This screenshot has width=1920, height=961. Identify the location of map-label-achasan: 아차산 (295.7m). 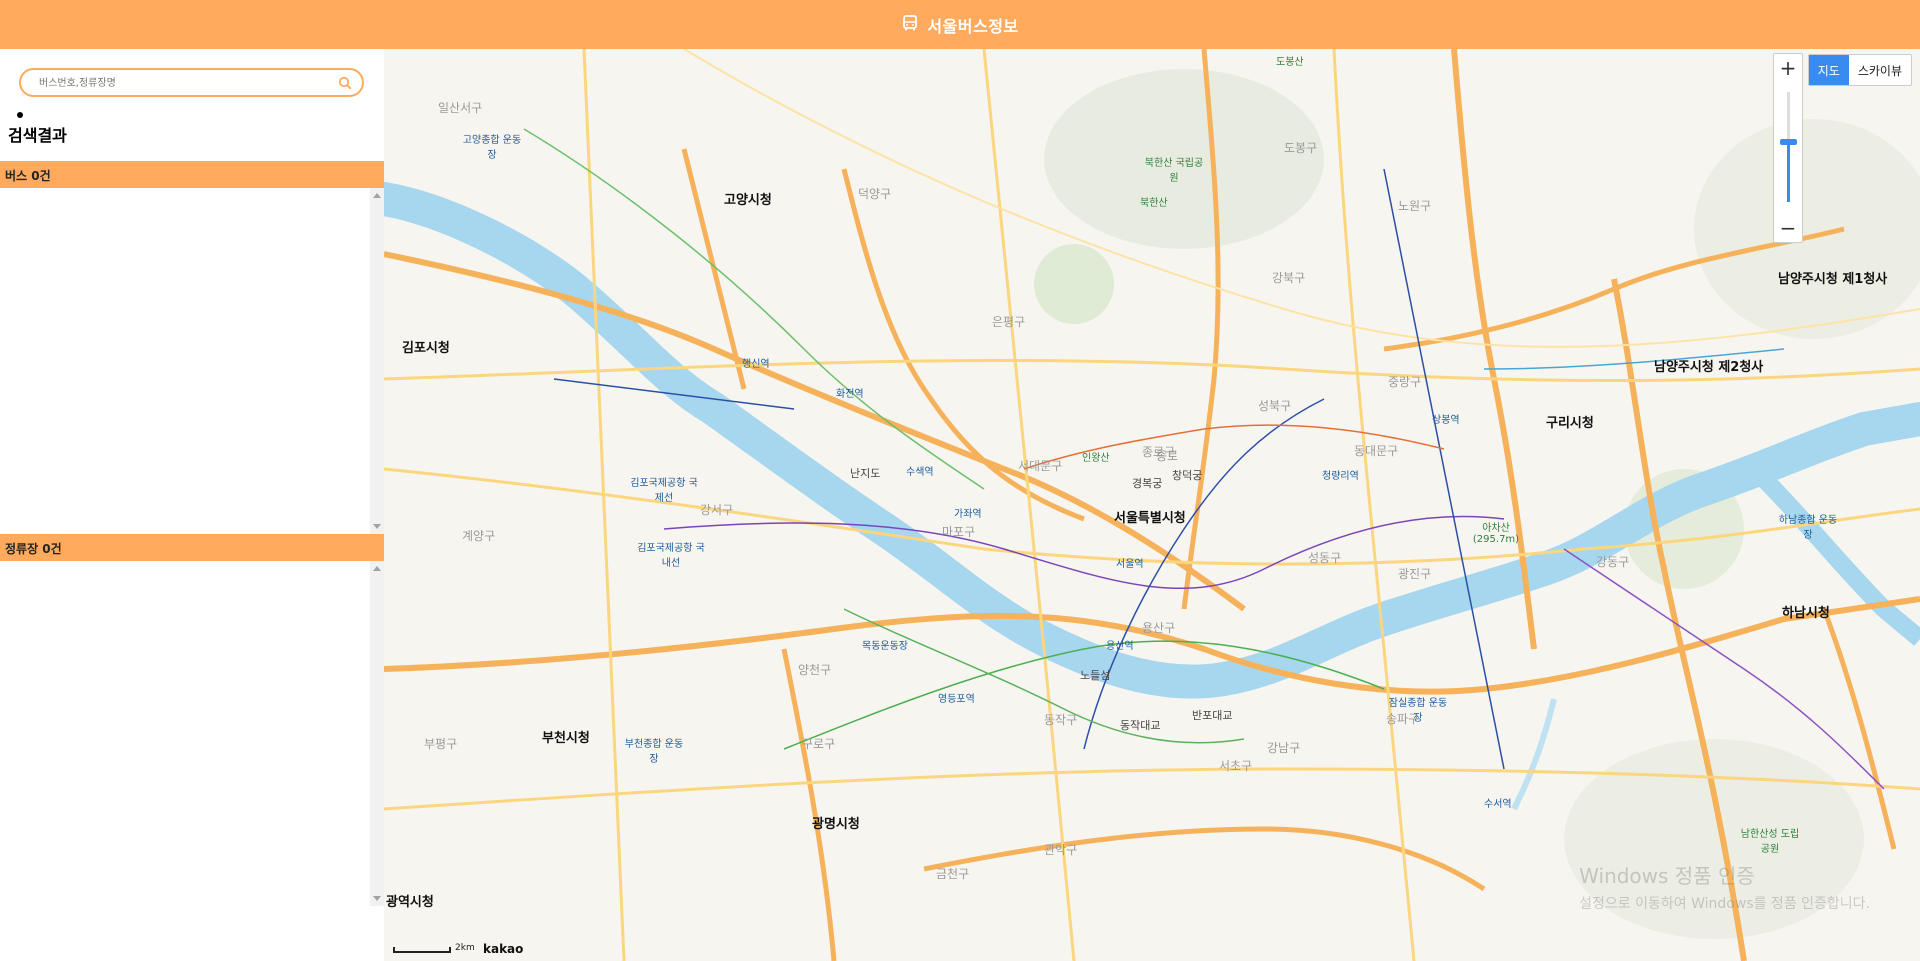
(1496, 532).